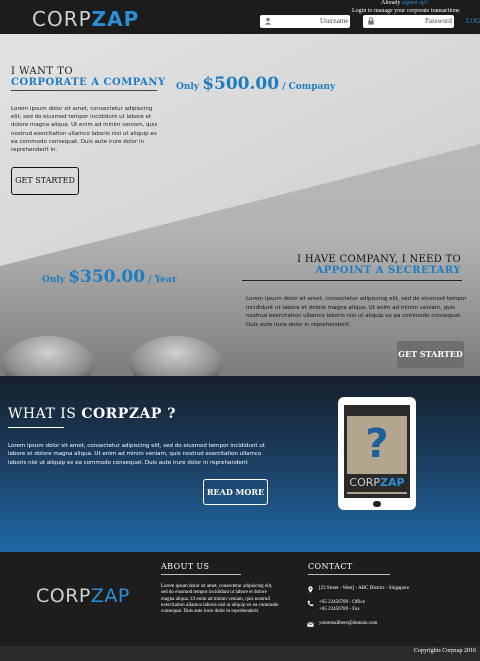 The image size is (480, 661). I want to click on tablet-logo: CORPZAP, so click(377, 483).